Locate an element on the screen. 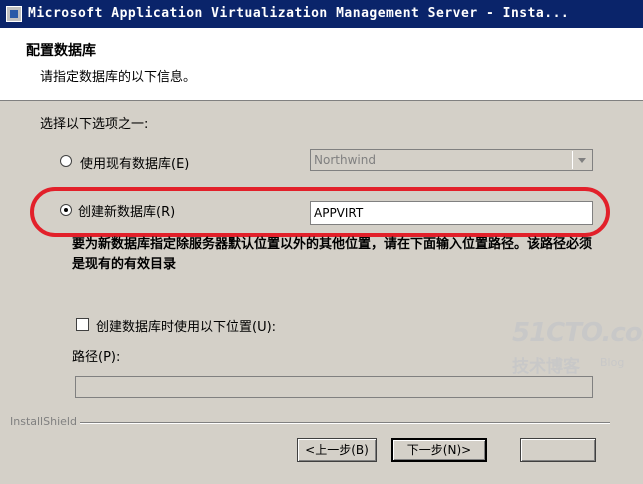 The width and height of the screenshot is (643, 484). path-label: 路径(P): is located at coordinates (96, 357).